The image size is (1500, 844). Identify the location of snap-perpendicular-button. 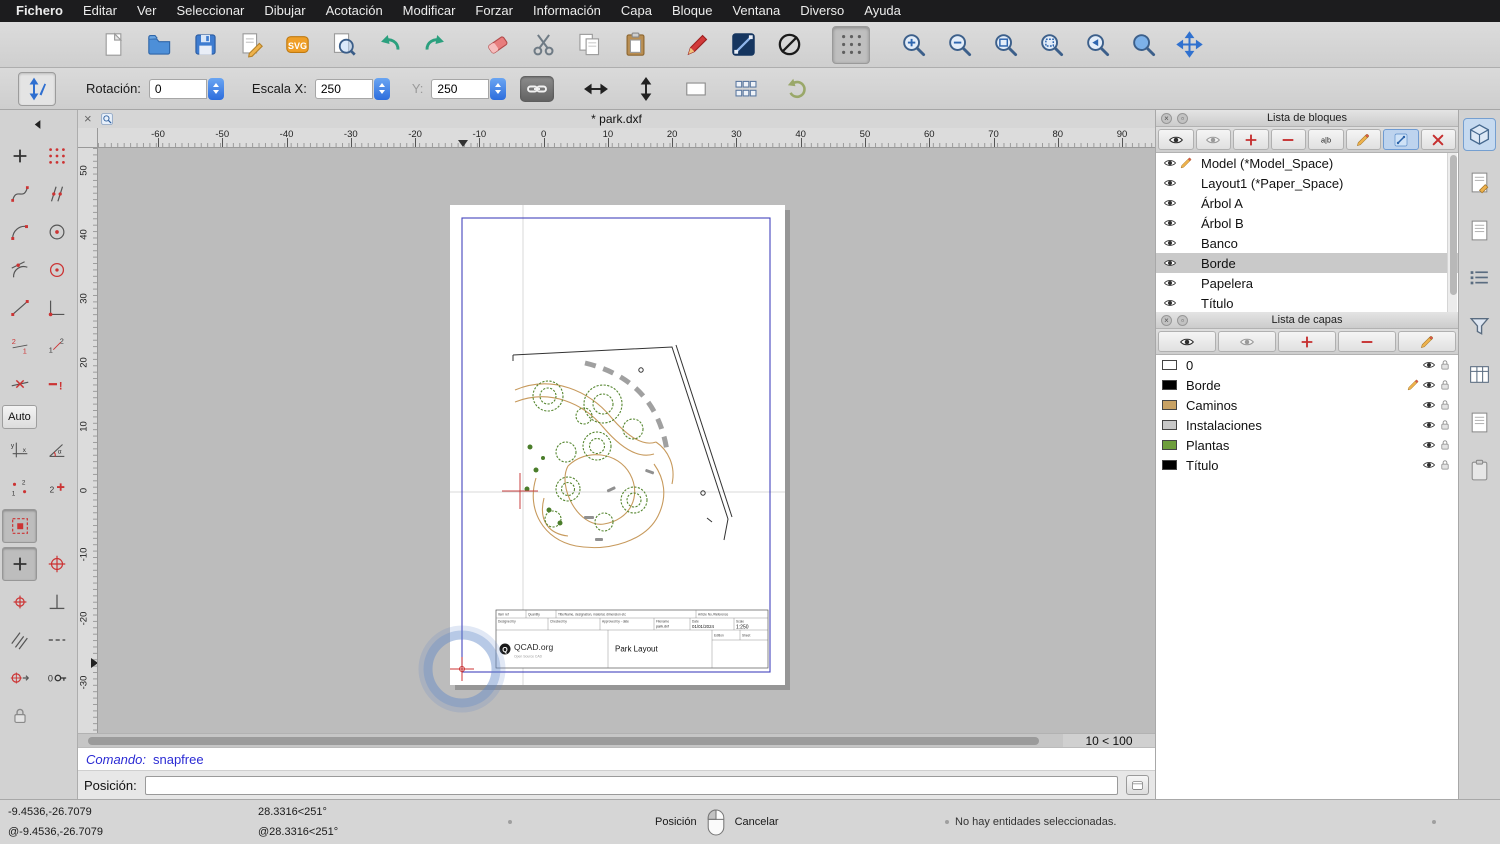
(56, 602).